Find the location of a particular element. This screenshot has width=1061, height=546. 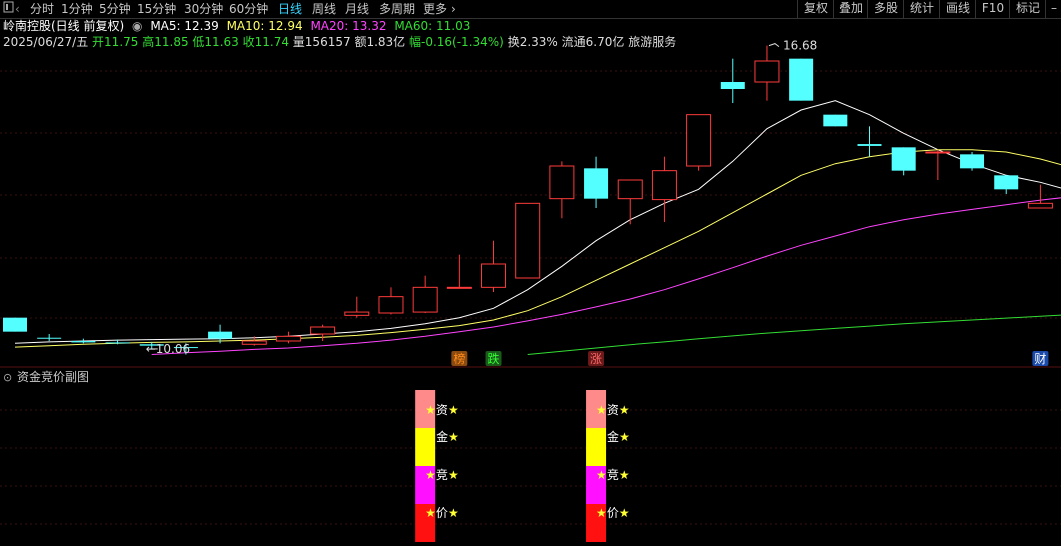

toolbar-button-2: 多股 is located at coordinates (885, 9).